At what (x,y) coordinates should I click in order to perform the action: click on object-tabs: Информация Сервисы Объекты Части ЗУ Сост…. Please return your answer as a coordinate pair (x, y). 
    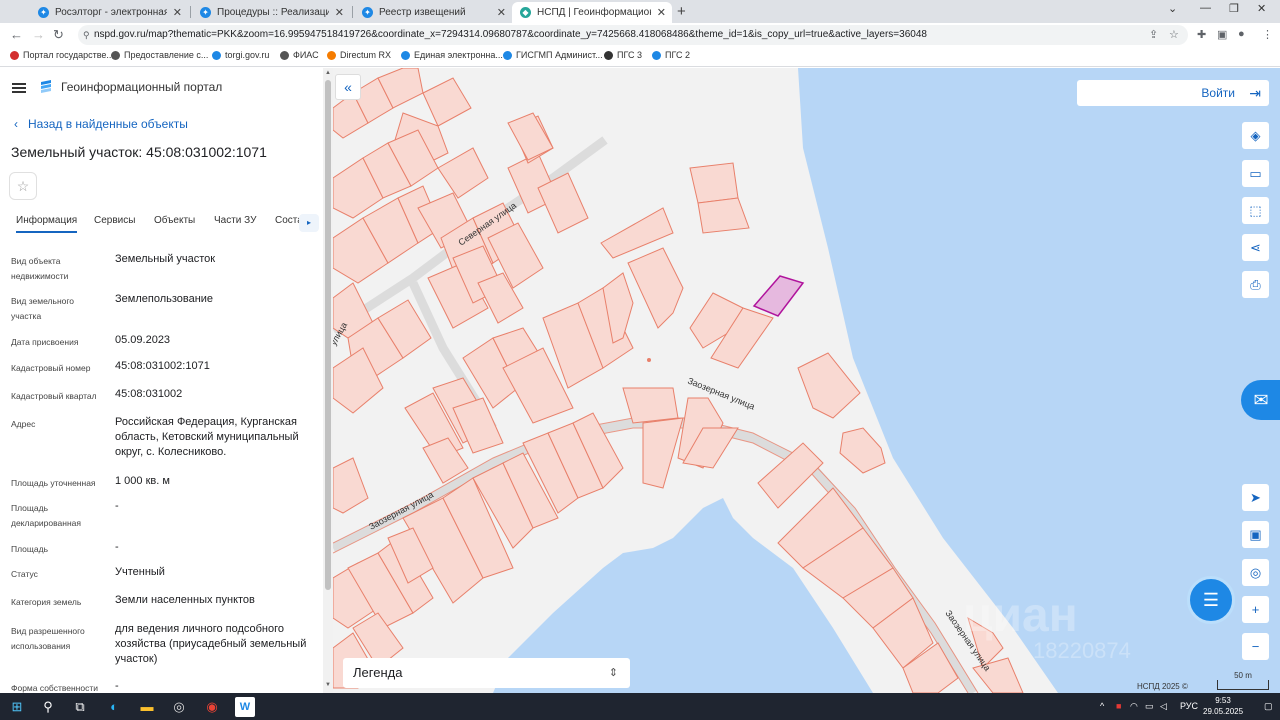
    Looking at the image, I should click on (161, 222).